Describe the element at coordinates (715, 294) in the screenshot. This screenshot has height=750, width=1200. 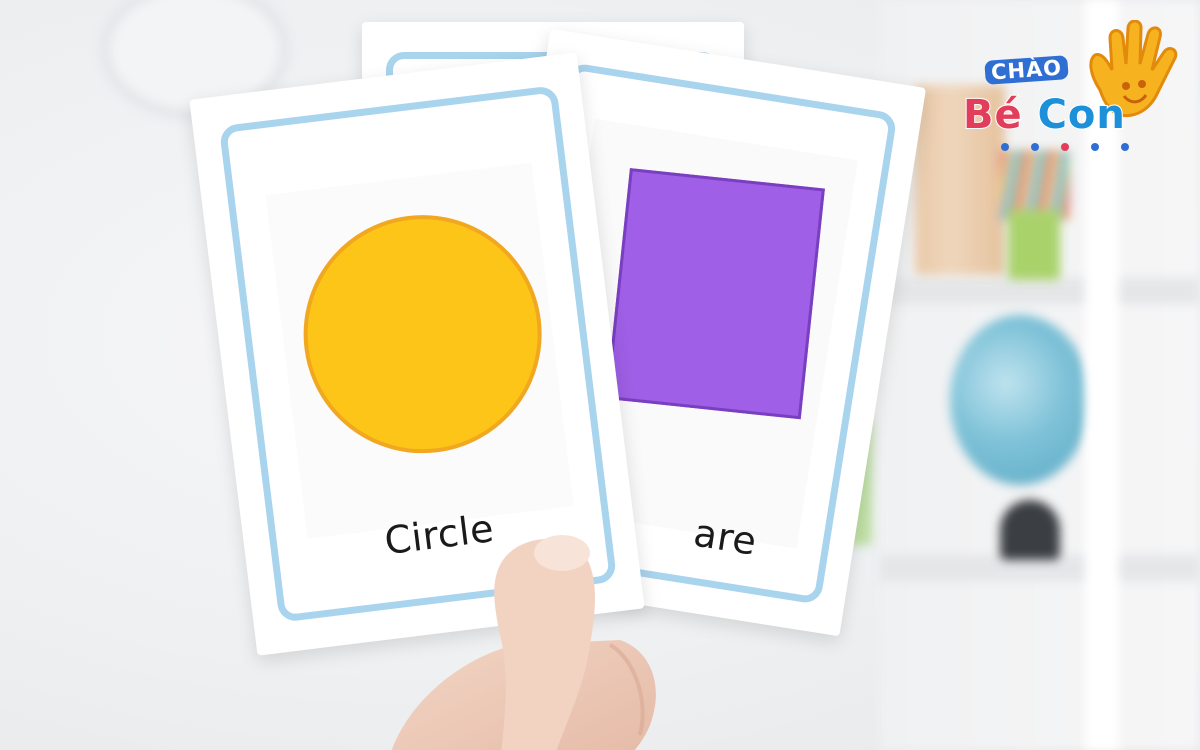
I see `square-shape` at that location.